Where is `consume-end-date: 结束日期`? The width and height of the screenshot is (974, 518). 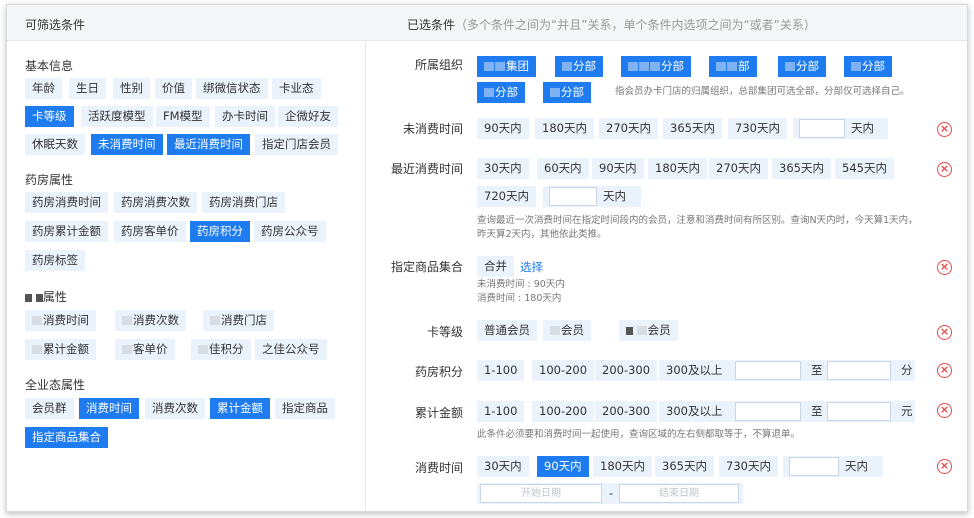 consume-end-date: 结束日期 is located at coordinates (679, 493).